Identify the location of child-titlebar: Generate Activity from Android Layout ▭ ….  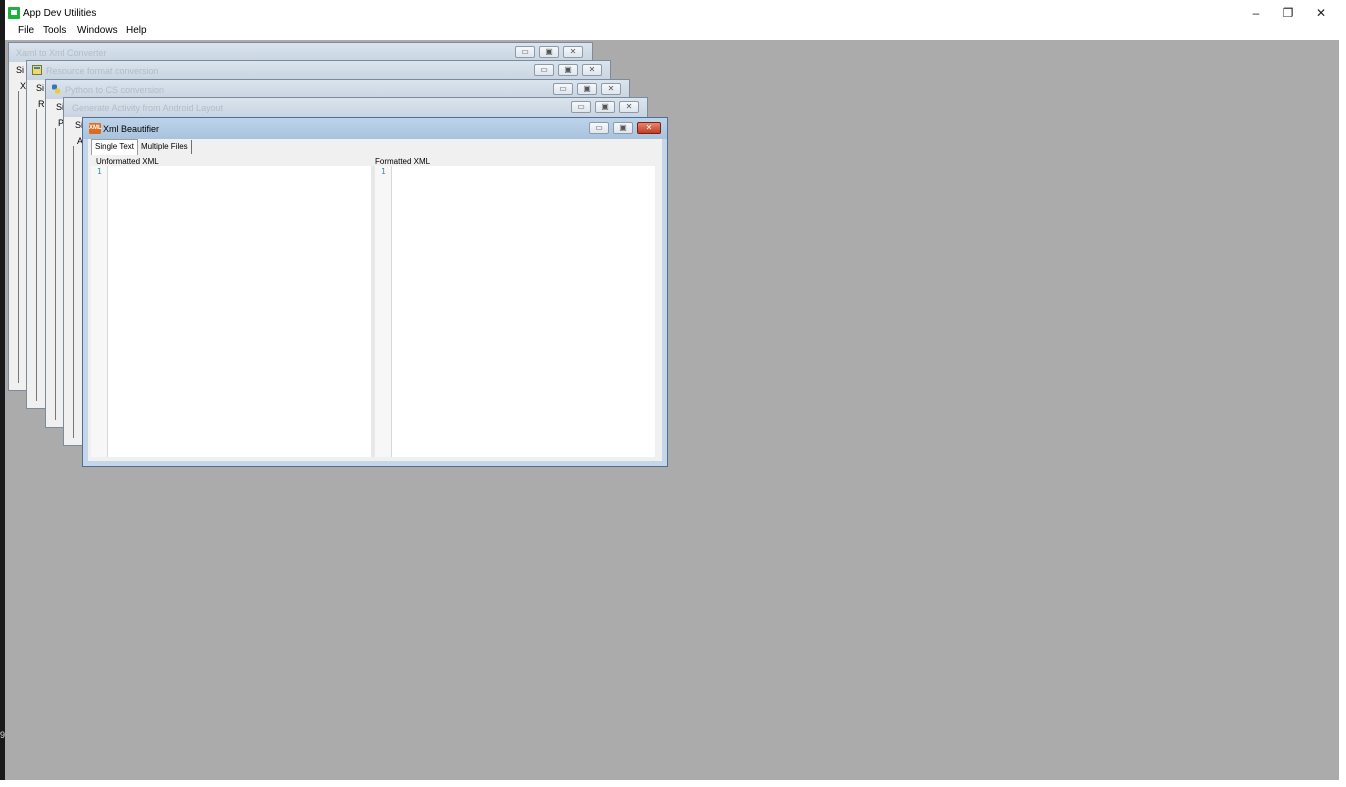
(355, 107).